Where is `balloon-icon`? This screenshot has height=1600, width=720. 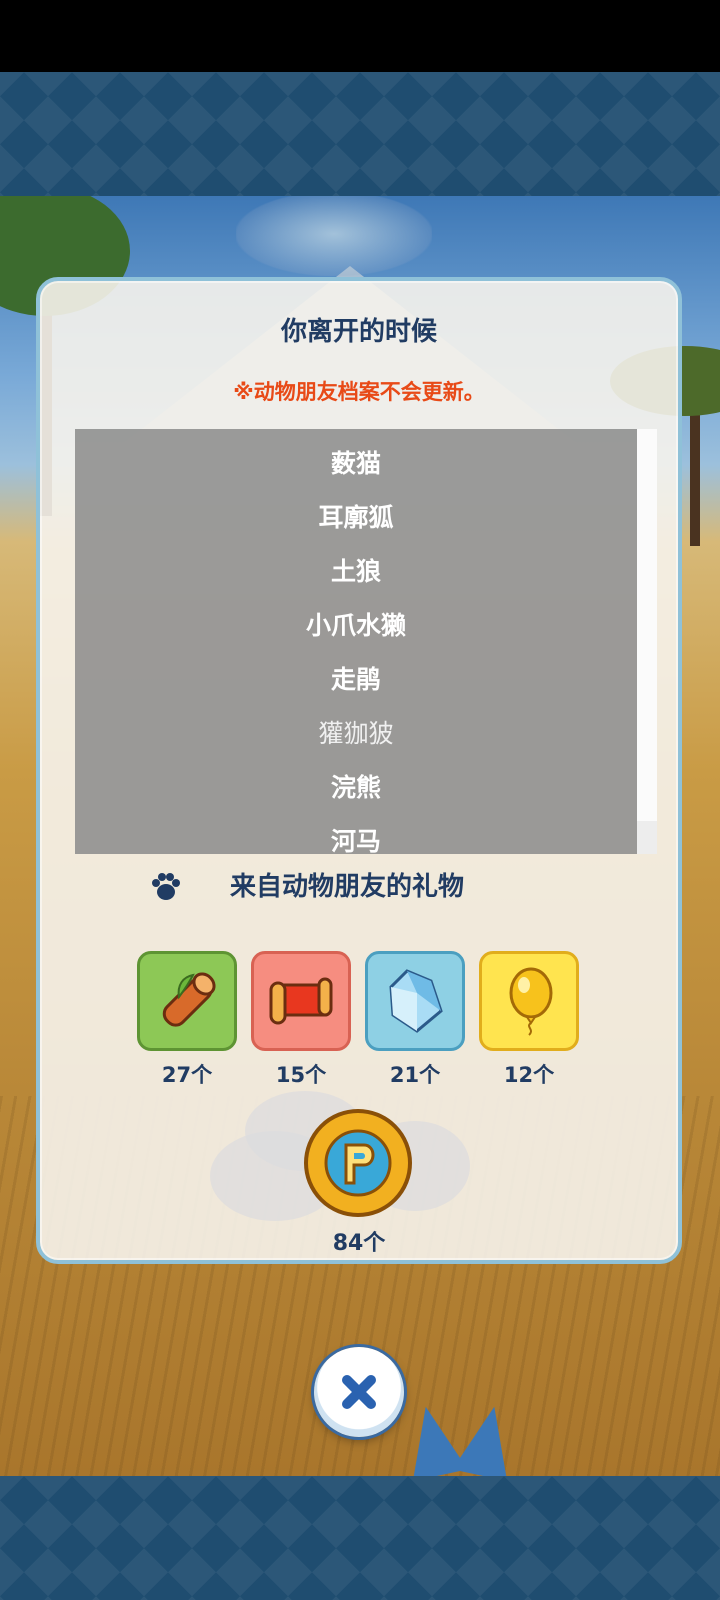
balloon-icon is located at coordinates (531, 1001).